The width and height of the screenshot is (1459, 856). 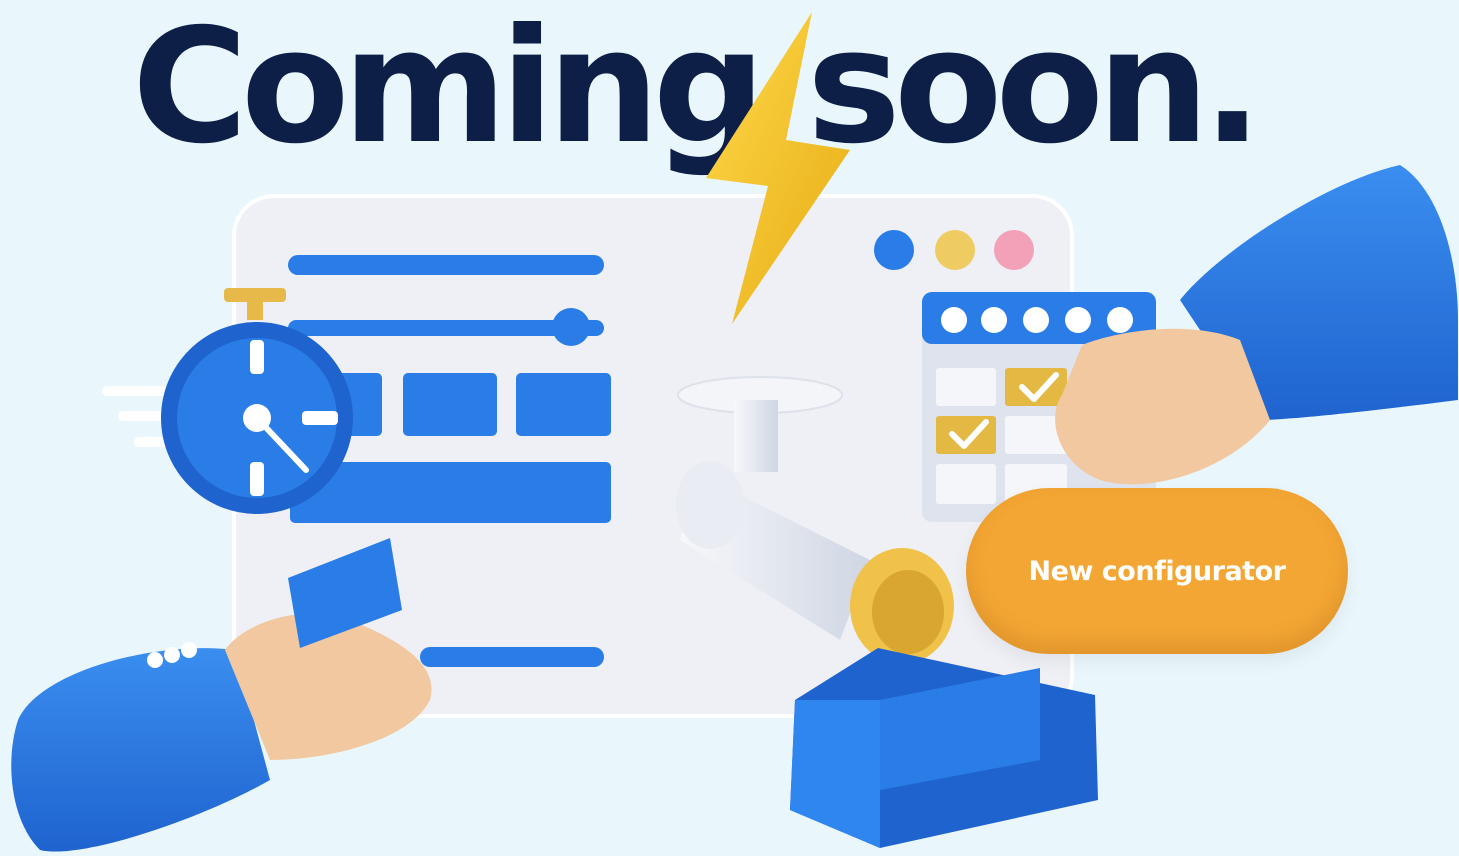 What do you see at coordinates (954, 250) in the screenshot?
I see `window-dots-icon` at bounding box center [954, 250].